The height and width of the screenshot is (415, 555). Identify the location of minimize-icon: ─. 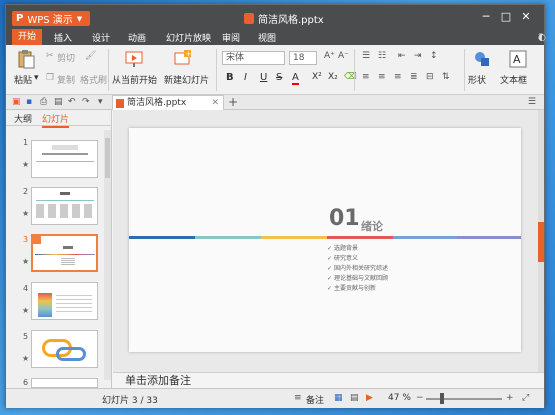
(486, 17).